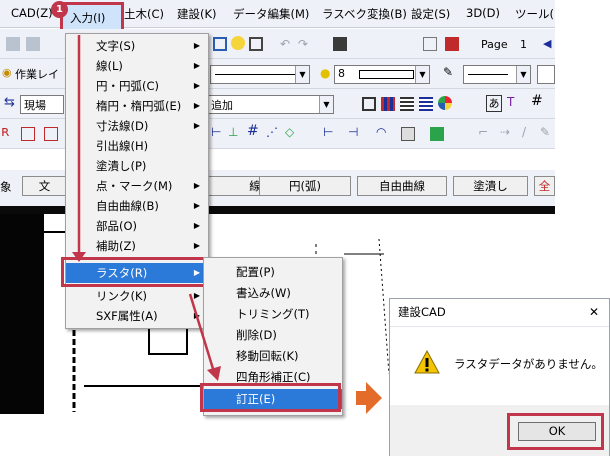 This screenshot has height=456, width=610. Describe the element at coordinates (369, 398) in the screenshot. I see `arrow-right-icon` at that location.